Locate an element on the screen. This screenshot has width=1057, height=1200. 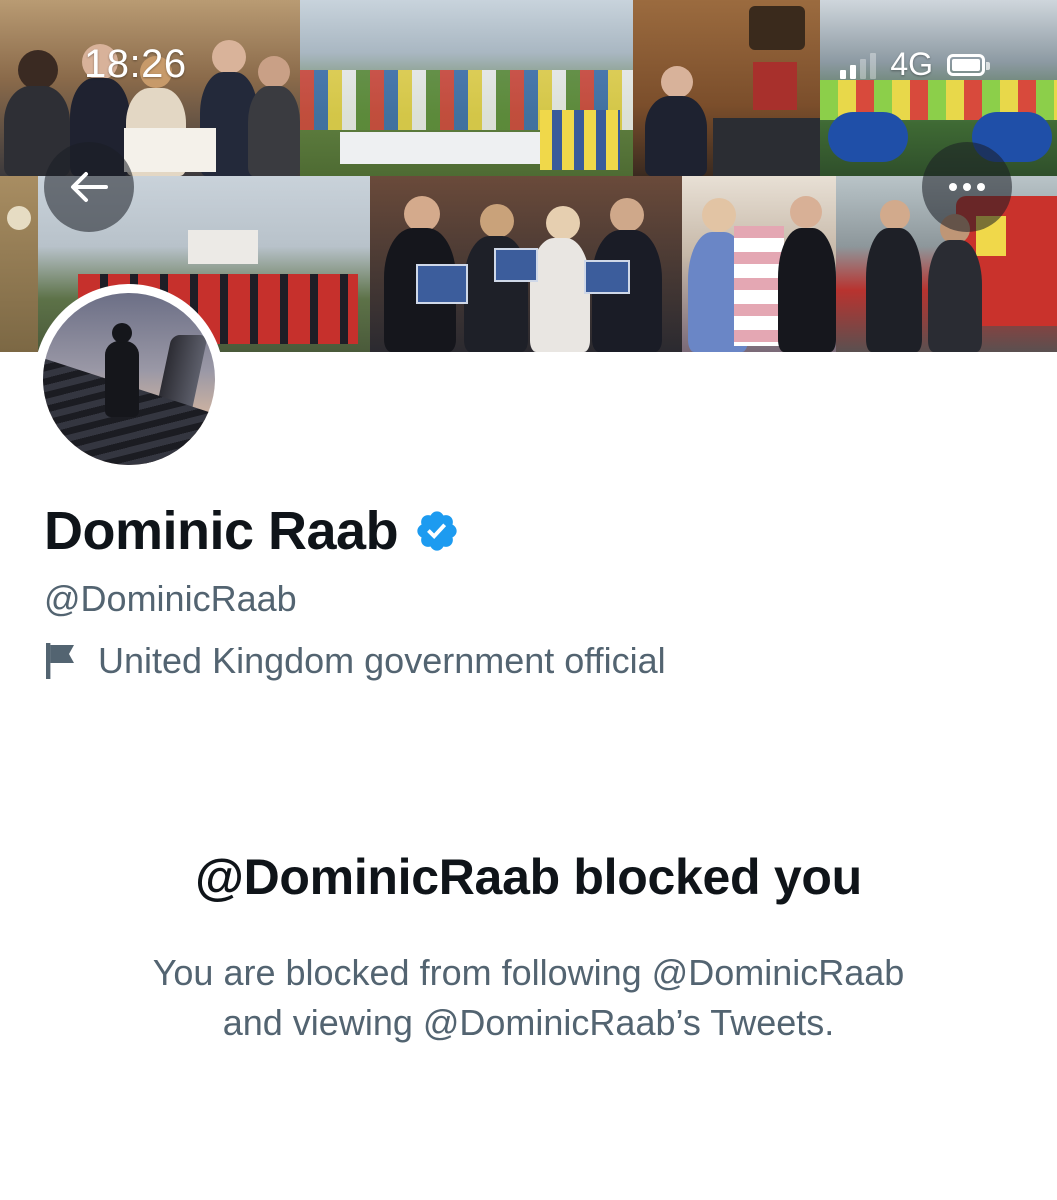
status-time: 18:26 is located at coordinates (135, 64).